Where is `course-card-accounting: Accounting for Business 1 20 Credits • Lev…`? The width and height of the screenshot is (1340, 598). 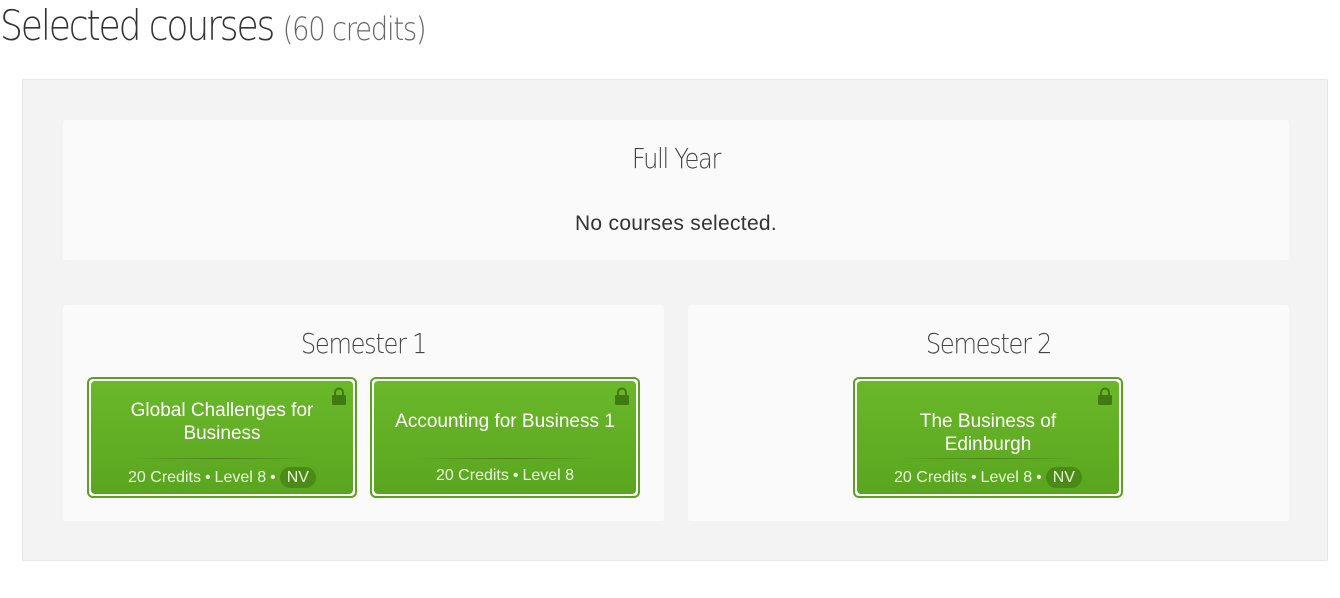 course-card-accounting: Accounting for Business 1 20 Credits • Lev… is located at coordinates (505, 437).